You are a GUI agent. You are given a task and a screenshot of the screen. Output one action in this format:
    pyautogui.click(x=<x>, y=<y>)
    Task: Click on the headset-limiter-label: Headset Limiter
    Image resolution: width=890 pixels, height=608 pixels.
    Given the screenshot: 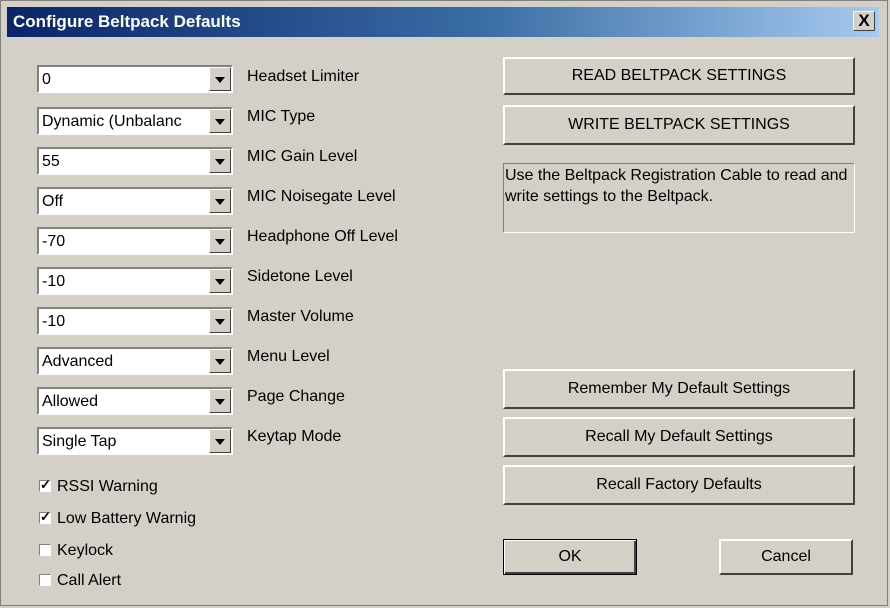 What is the action you would take?
    pyautogui.click(x=303, y=76)
    